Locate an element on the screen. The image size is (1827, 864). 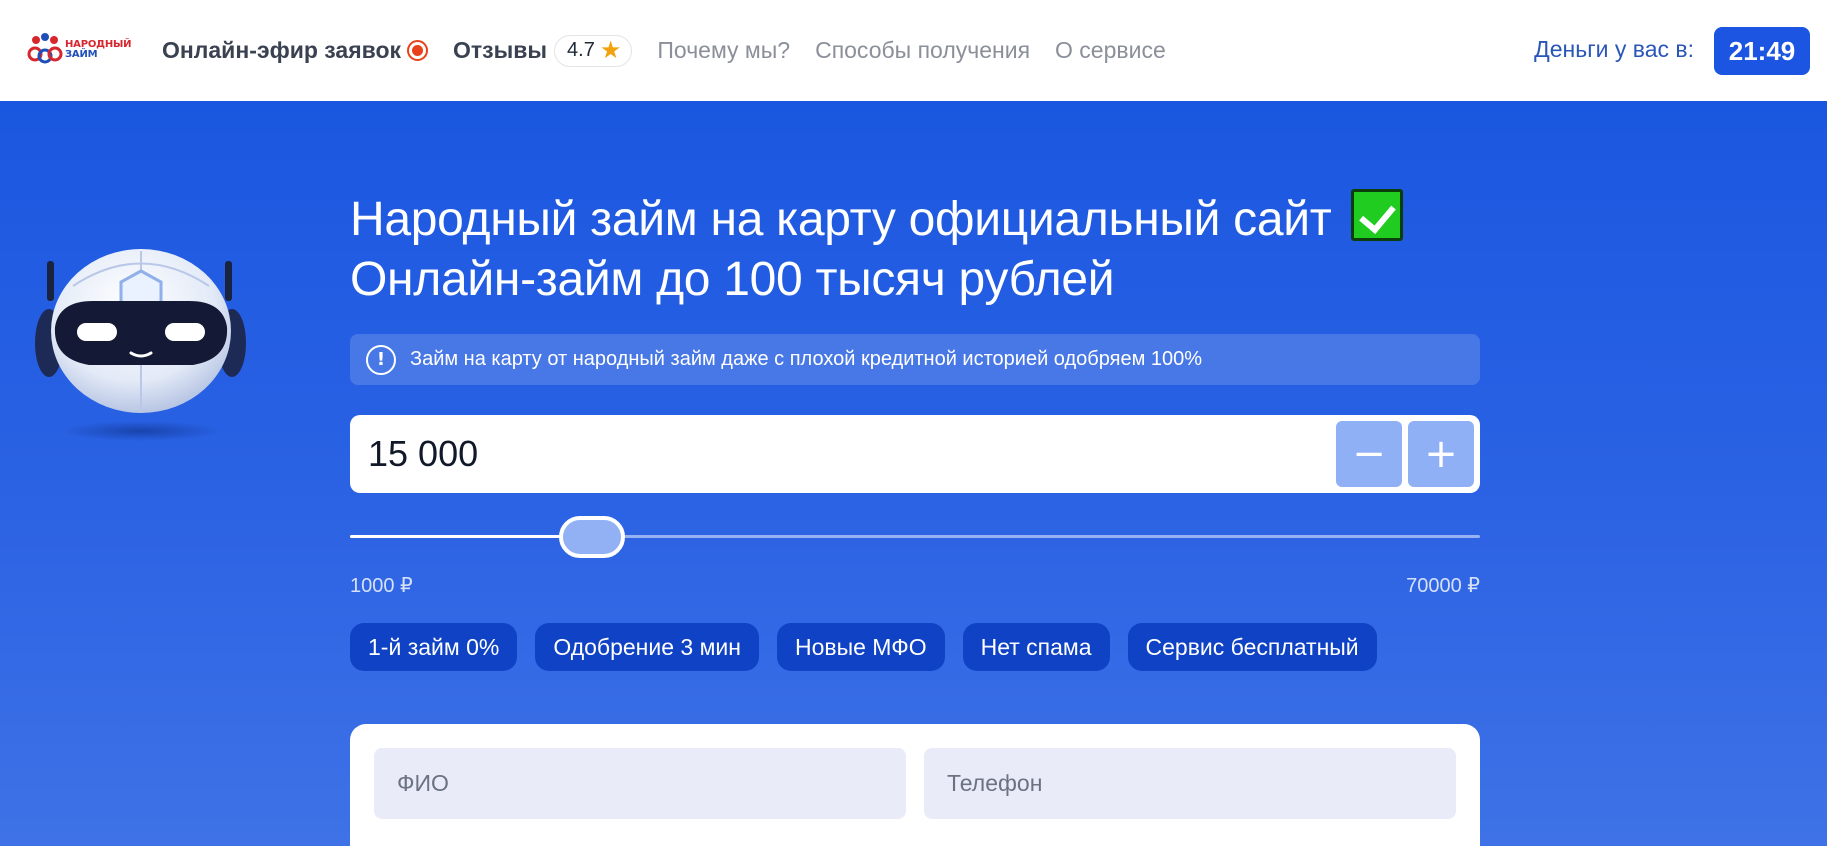
chip-no-spam: Нет спама is located at coordinates (1036, 647).